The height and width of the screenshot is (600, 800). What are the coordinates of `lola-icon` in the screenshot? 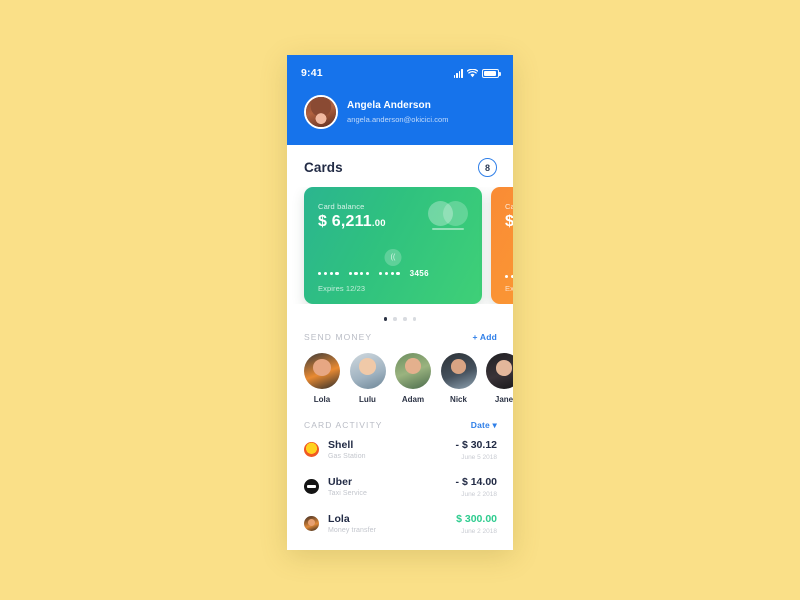 It's located at (311, 524).